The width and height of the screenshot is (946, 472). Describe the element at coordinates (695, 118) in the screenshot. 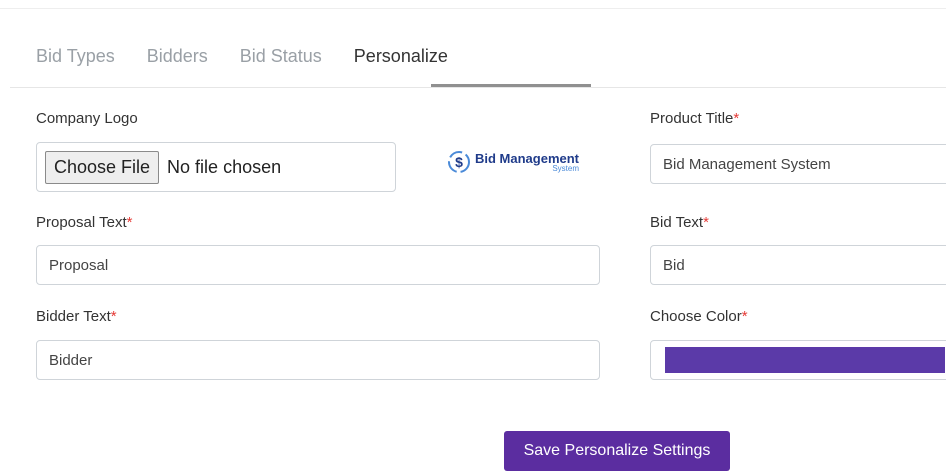

I see `product-title-label: Product Title*` at that location.